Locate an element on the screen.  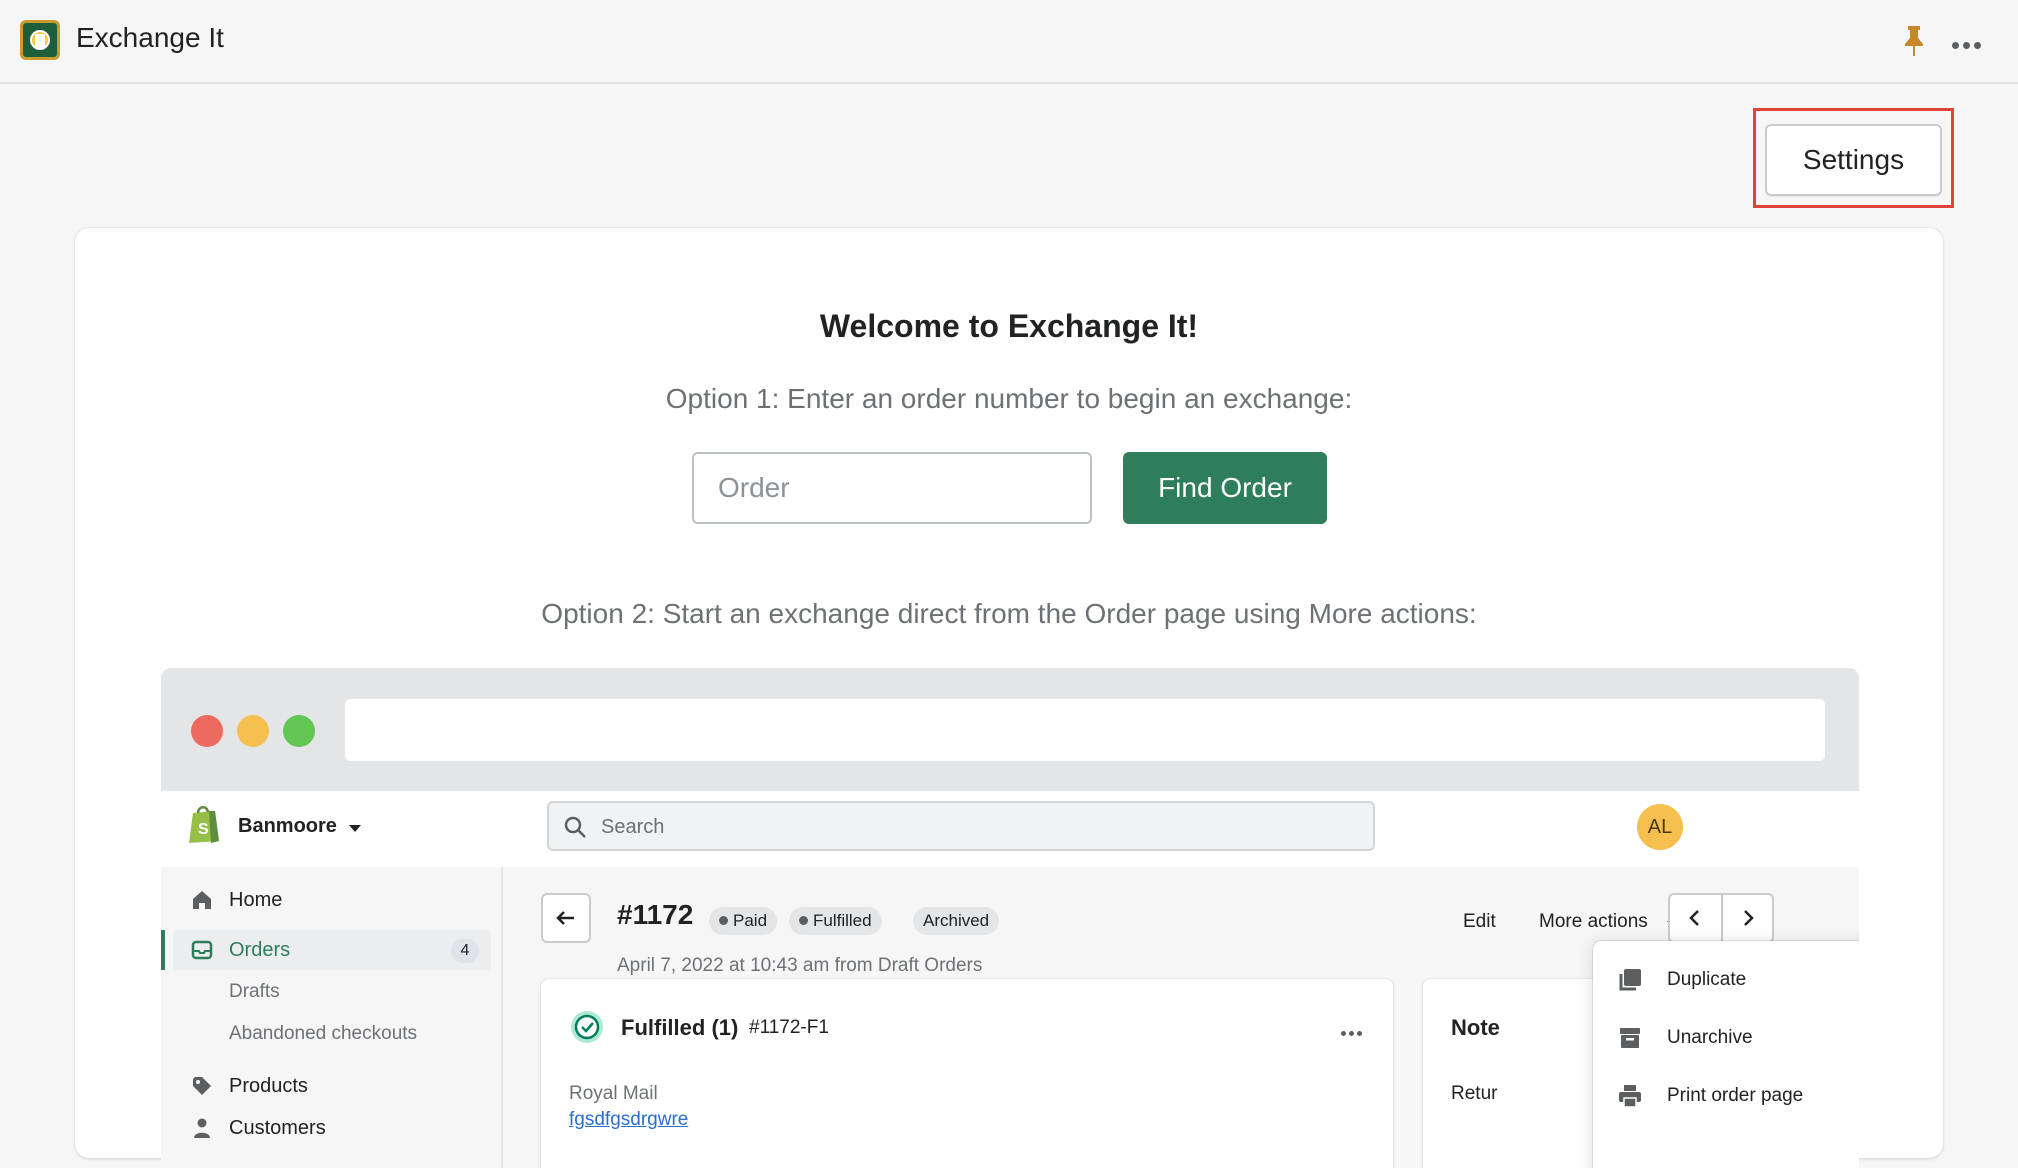
more-menu-icon is located at coordinates (1970, 42).